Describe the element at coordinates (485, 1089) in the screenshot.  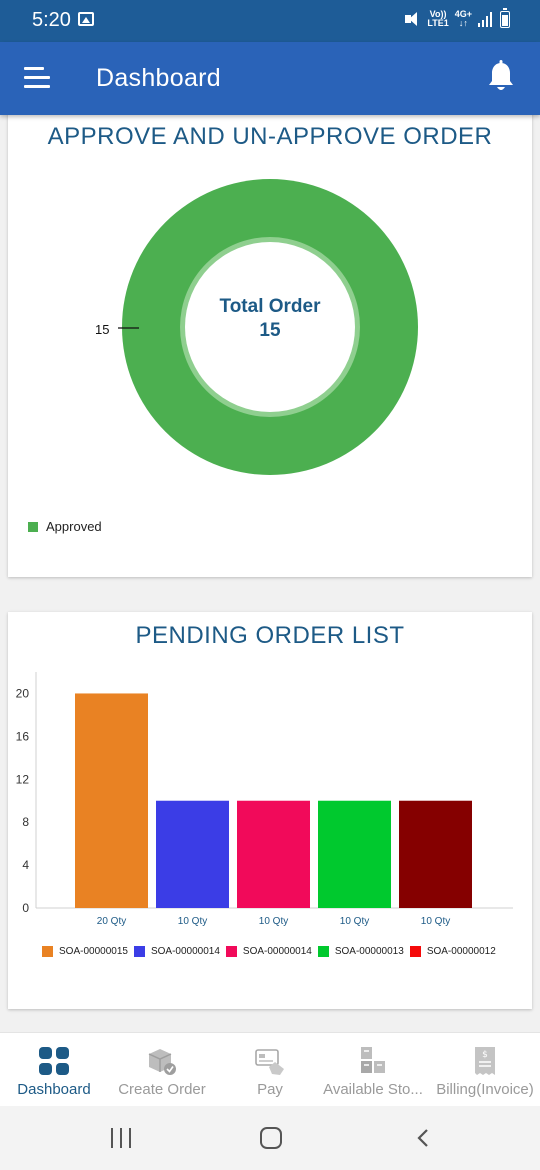
I see `nav-label-billing-invoice: Billing(Invoice)` at that location.